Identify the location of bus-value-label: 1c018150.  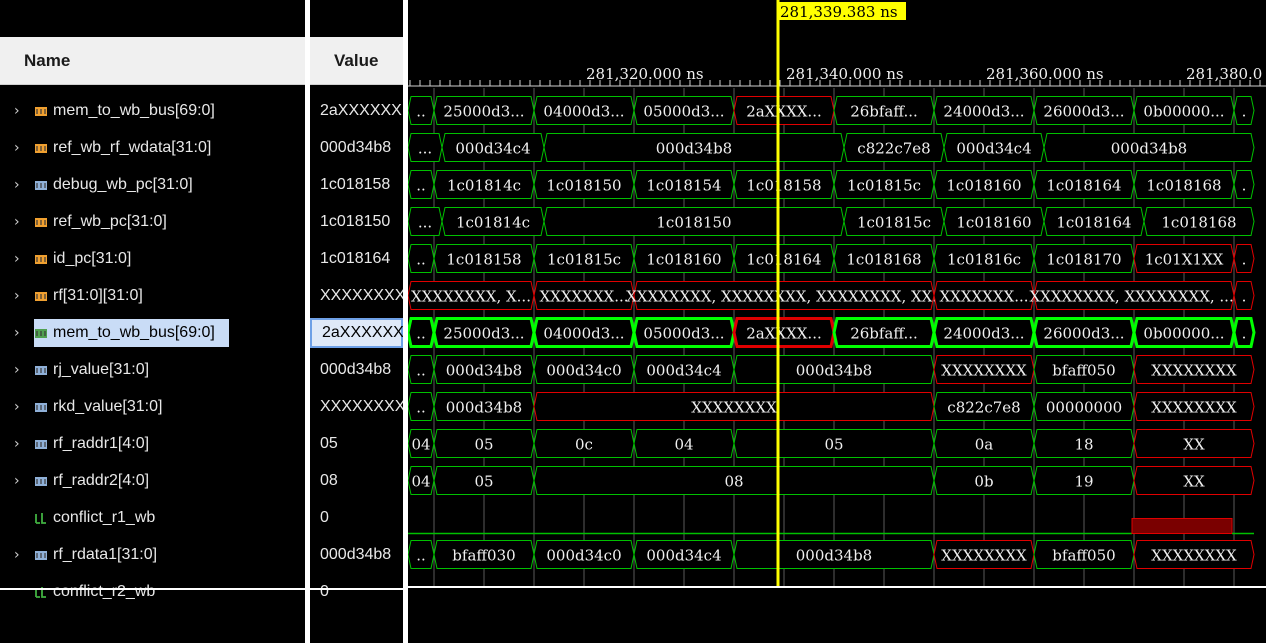
(583, 186).